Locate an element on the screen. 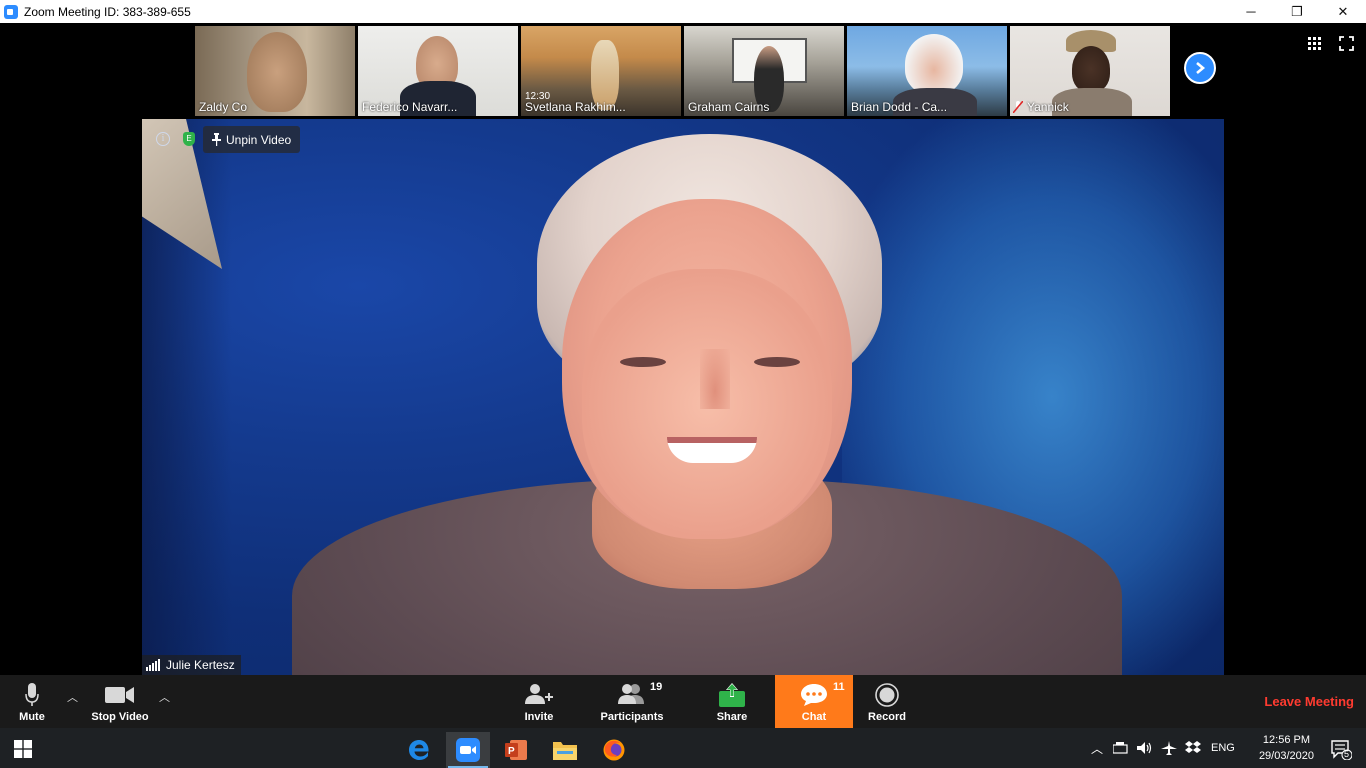 The width and height of the screenshot is (1366, 768). chat-label: Chat is located at coordinates (814, 717).